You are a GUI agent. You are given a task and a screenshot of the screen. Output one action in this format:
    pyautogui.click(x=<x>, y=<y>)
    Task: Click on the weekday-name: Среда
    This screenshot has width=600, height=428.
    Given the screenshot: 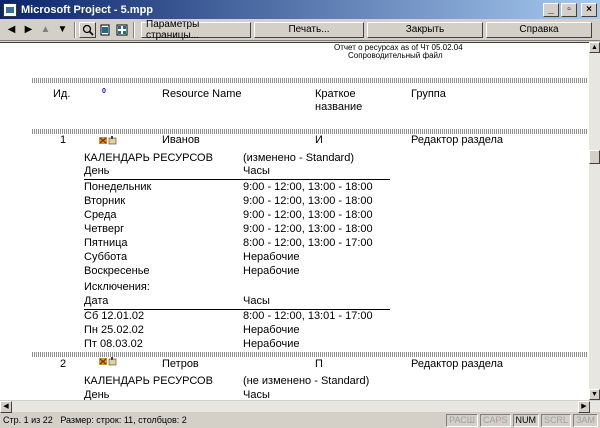 What is the action you would take?
    pyautogui.click(x=100, y=215)
    